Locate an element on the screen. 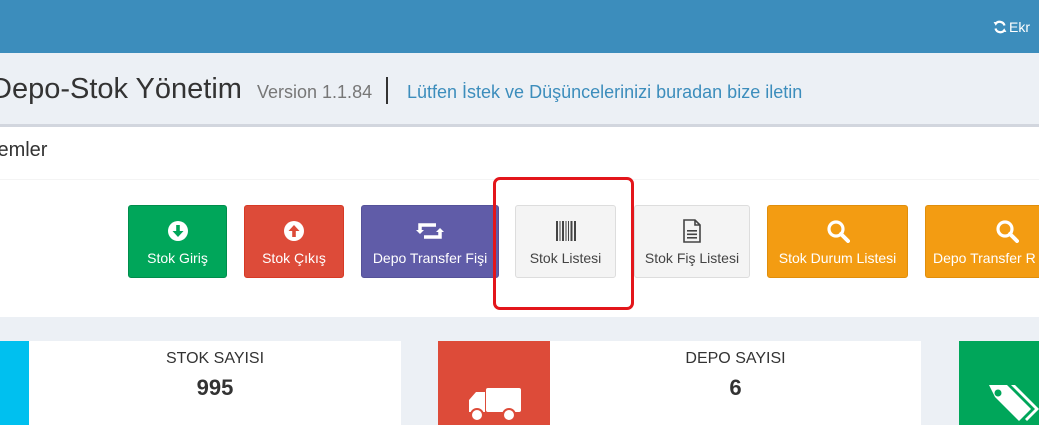 The image size is (1039, 425). retweet-icon is located at coordinates (430, 231).